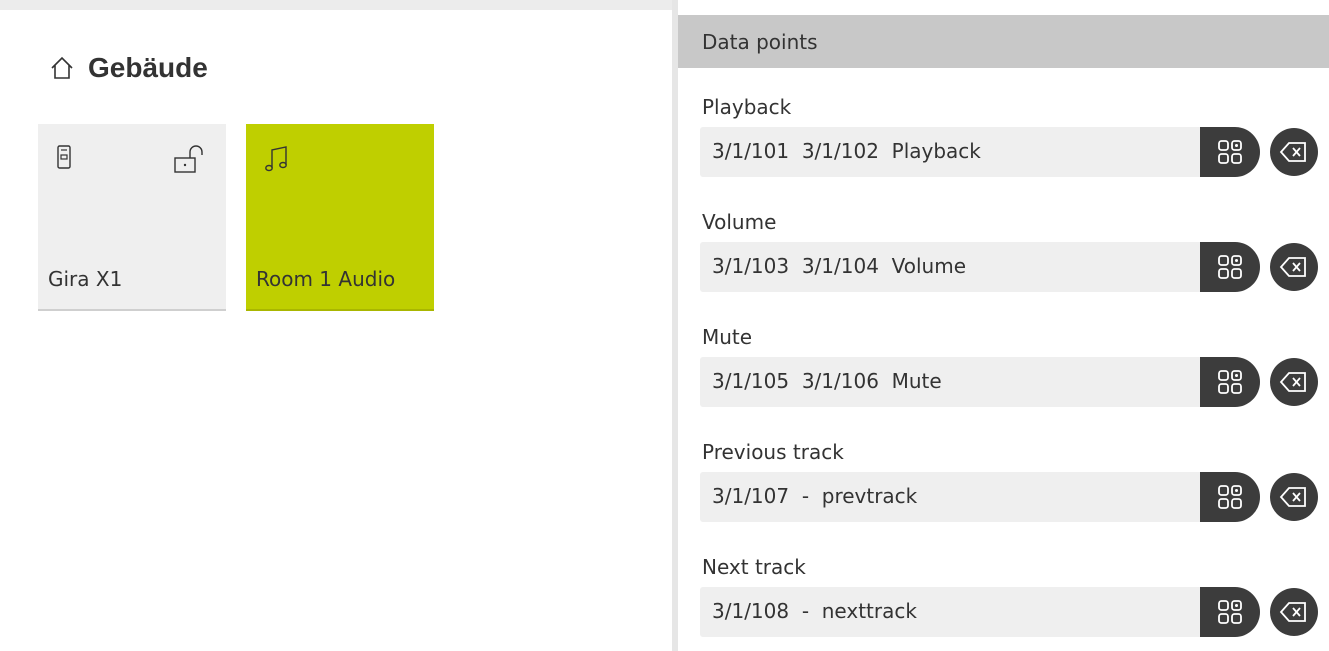  Describe the element at coordinates (727, 337) in the screenshot. I see `datapoint-label-mute: Mute` at that location.